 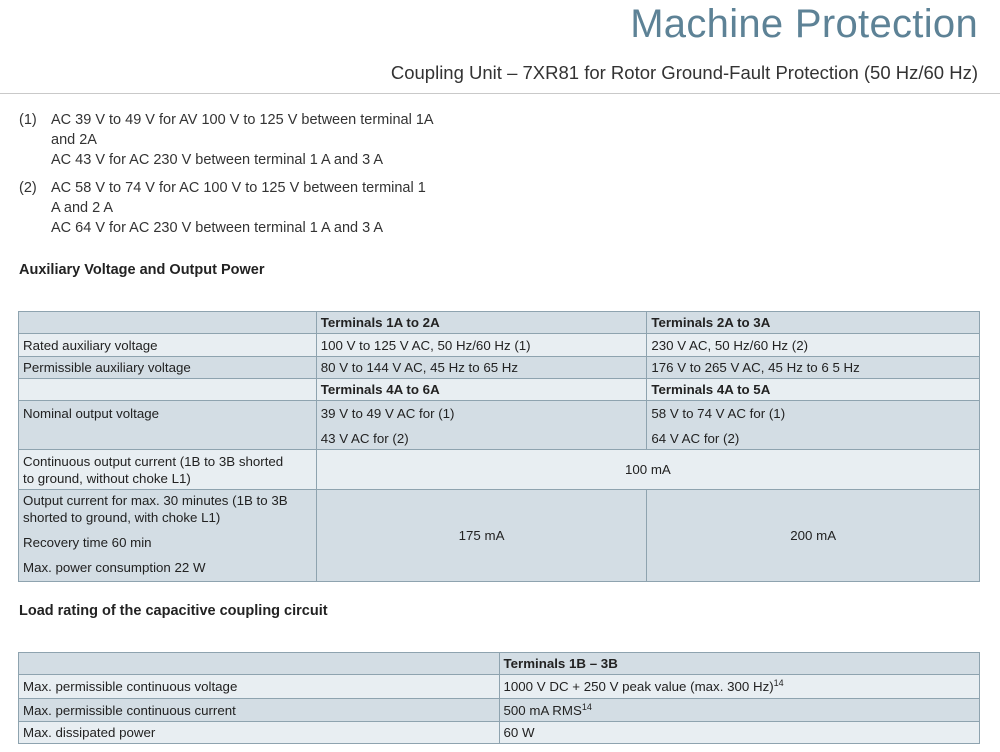 I want to click on column-header: Terminals 4A to 5A, so click(x=813, y=389).